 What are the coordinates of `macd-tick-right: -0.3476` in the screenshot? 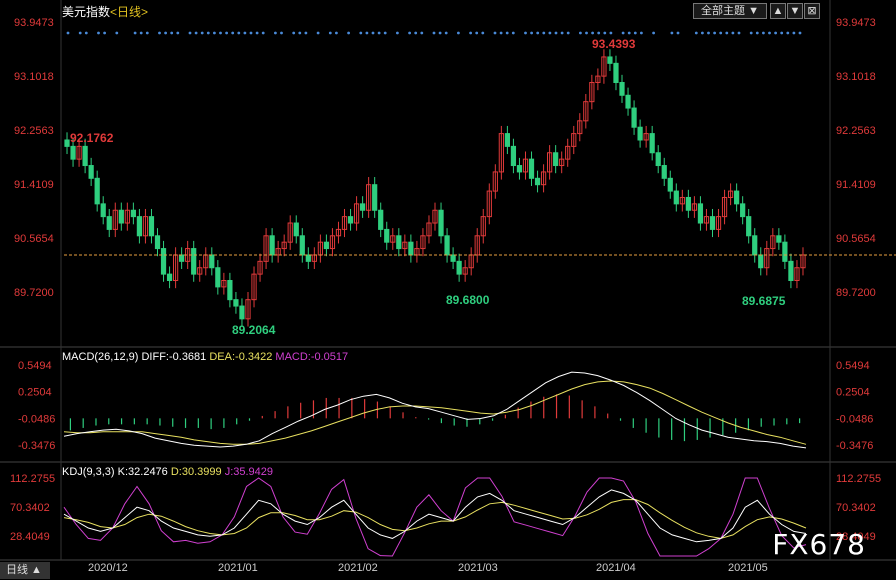 It's located at (854, 446).